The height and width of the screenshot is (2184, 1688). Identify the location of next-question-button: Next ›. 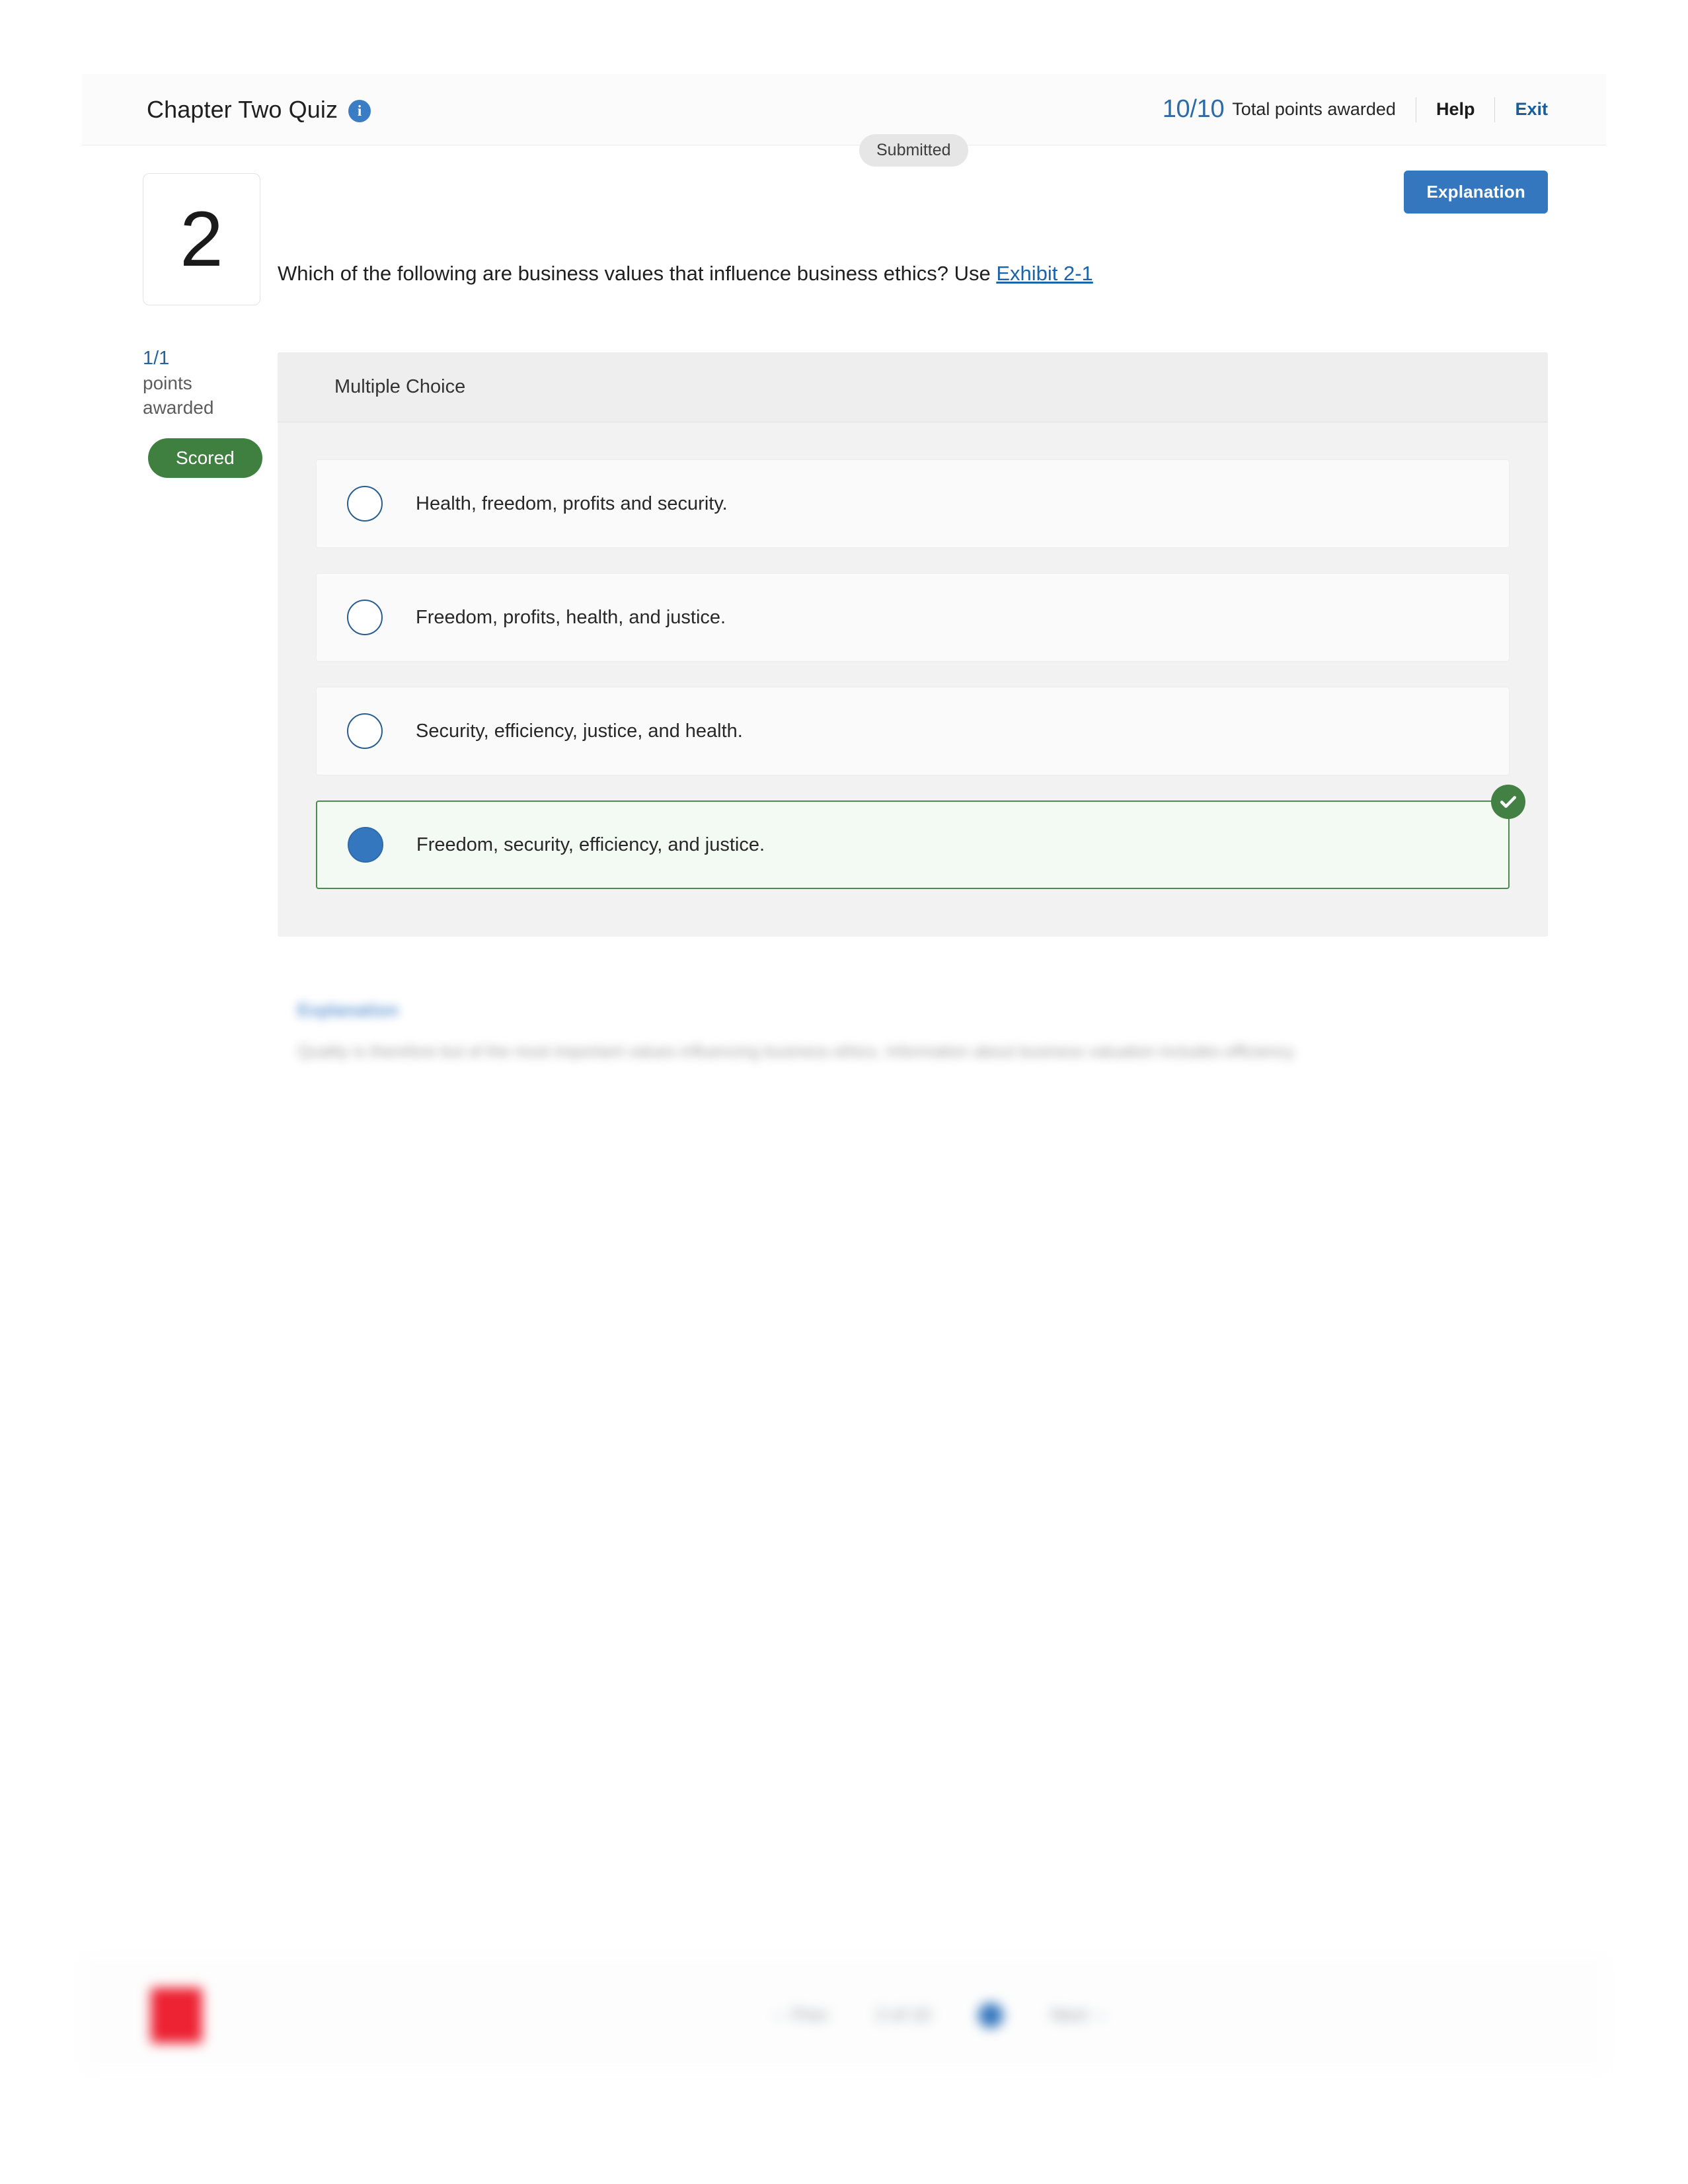
(1077, 2015).